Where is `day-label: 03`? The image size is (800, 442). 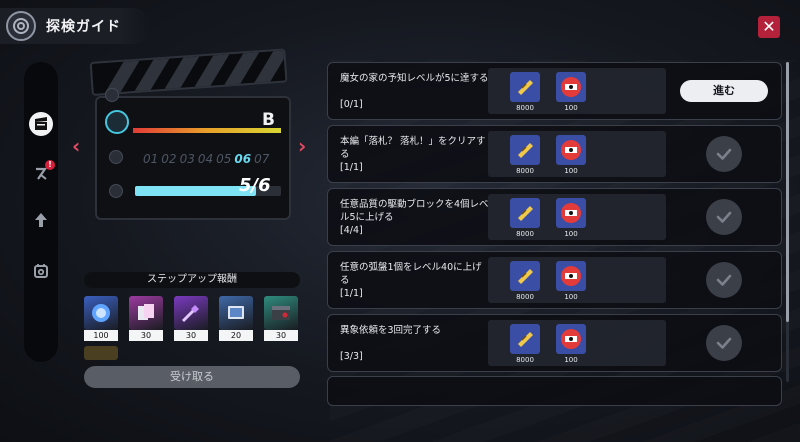 day-label: 03 is located at coordinates (187, 159).